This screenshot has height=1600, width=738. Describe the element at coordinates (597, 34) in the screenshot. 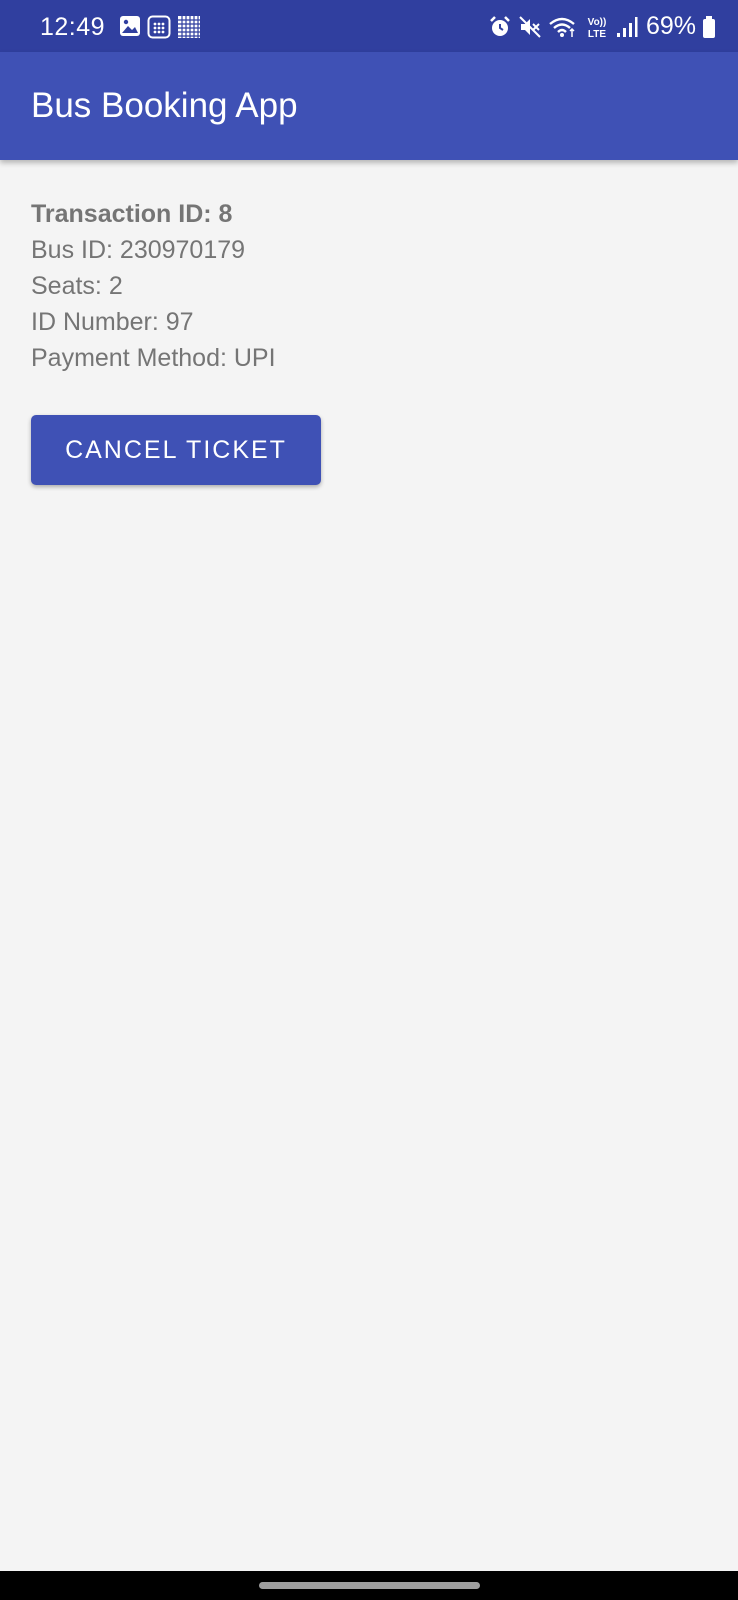

I see `volte-label-bottom: LTE` at that location.